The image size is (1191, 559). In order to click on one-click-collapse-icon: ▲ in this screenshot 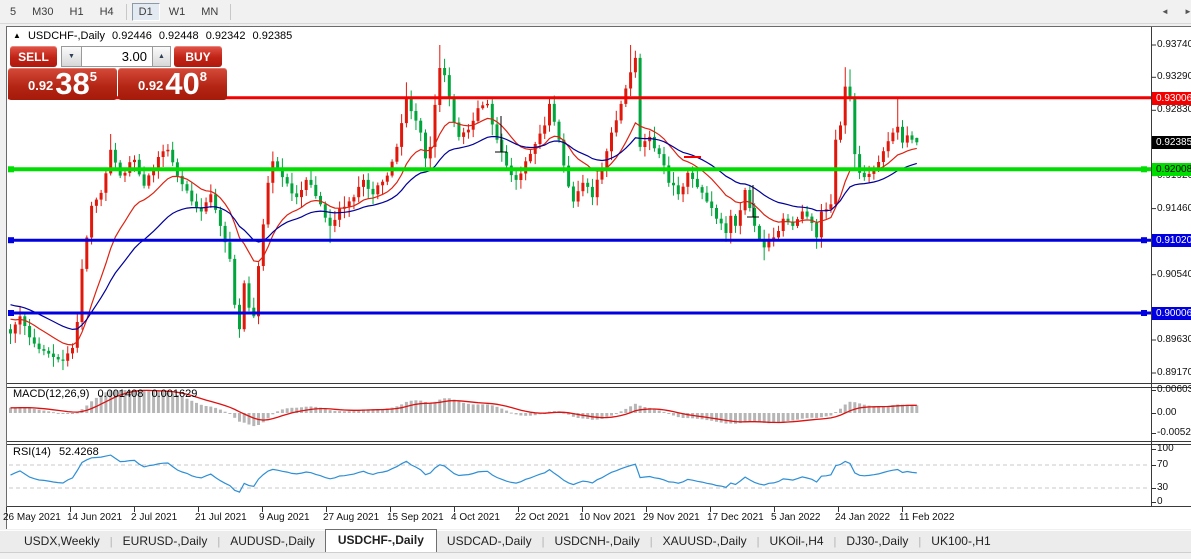, I will do `click(17, 35)`.